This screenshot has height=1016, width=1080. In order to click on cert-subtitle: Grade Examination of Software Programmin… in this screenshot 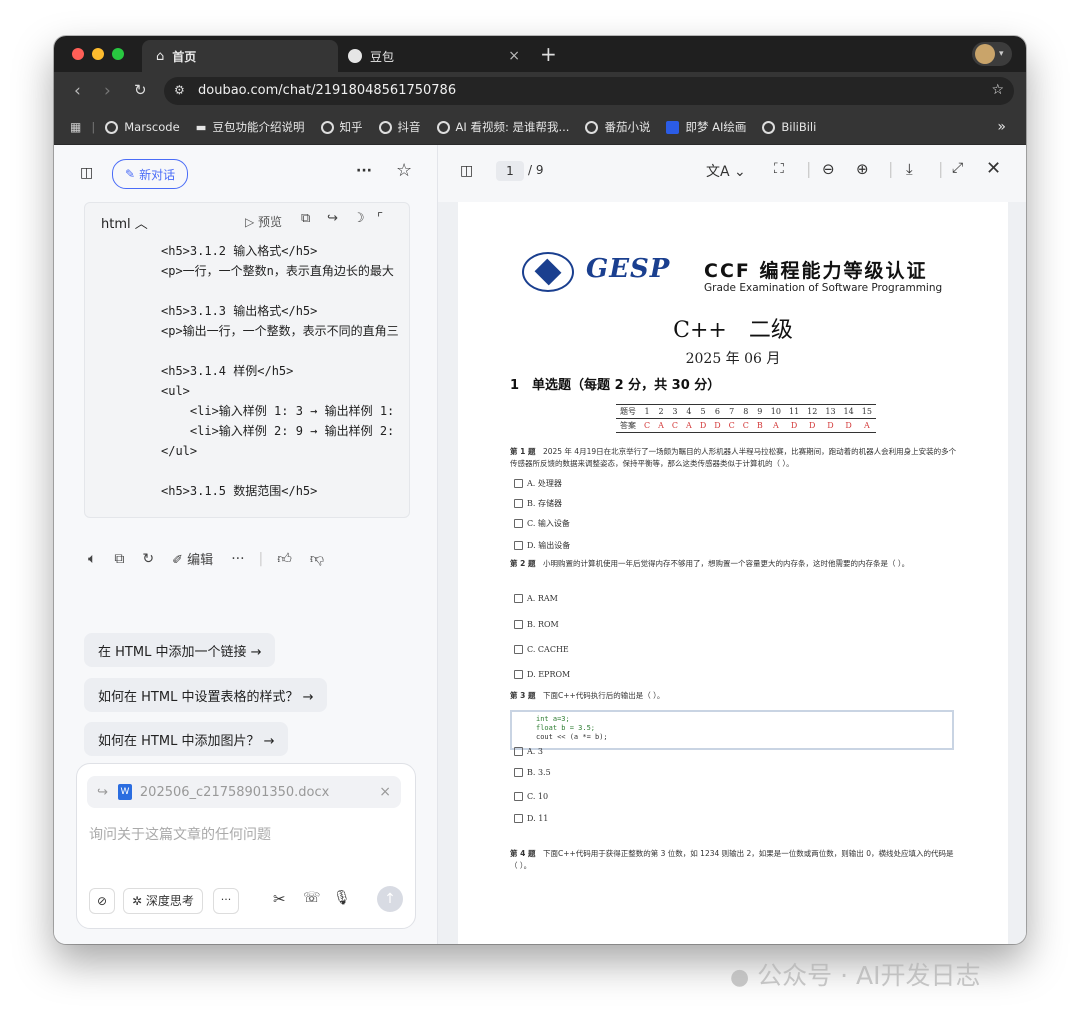, I will do `click(823, 288)`.